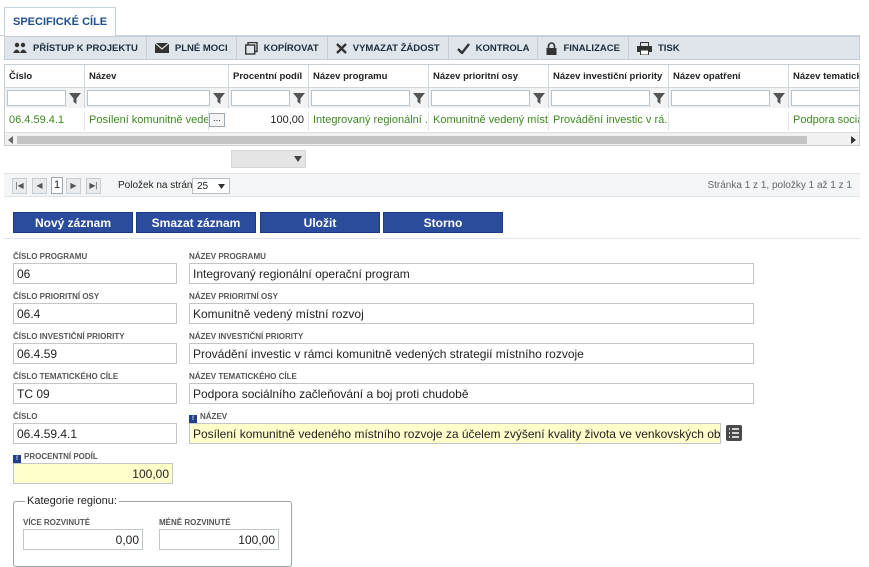 The height and width of the screenshot is (567, 869). What do you see at coordinates (55, 457) in the screenshot?
I see `podil-label-wrapper: ! PROCENTNÍ PODÍL` at bounding box center [55, 457].